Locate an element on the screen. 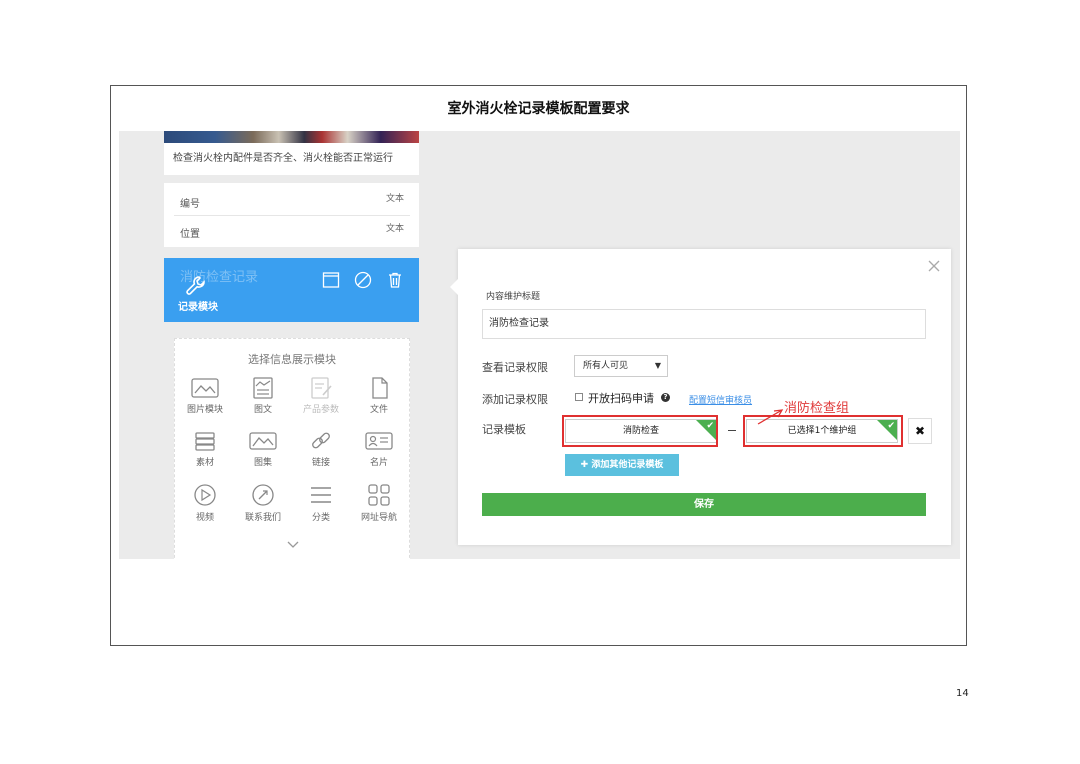  field-list: 编号 文本 位置 文本 is located at coordinates (291, 215).